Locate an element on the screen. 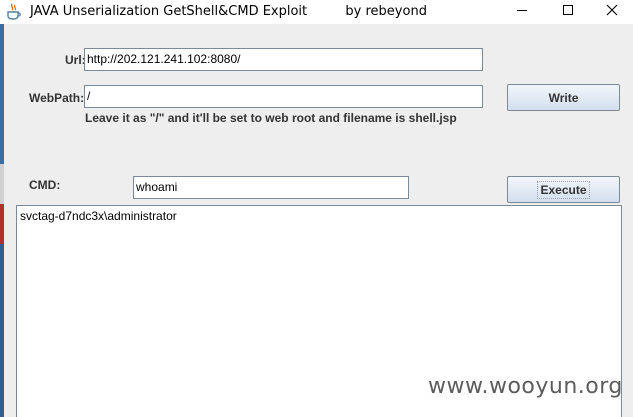 The image size is (633, 417). minimize-button is located at coordinates (522, 12).